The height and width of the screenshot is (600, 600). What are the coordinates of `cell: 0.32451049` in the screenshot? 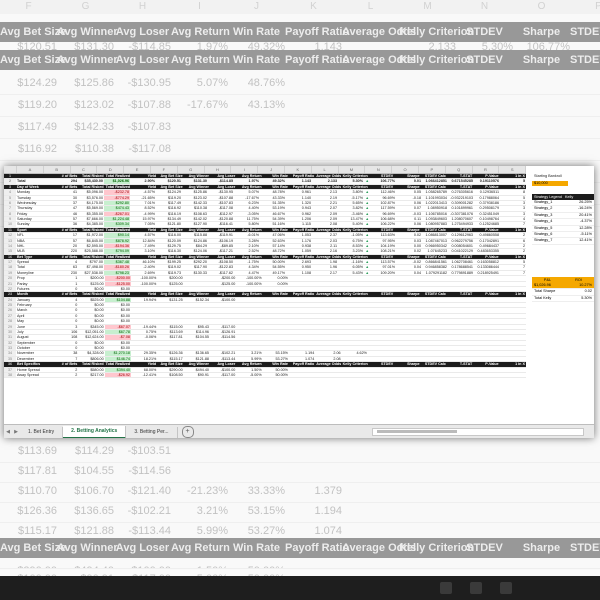 It's located at (487, 214).